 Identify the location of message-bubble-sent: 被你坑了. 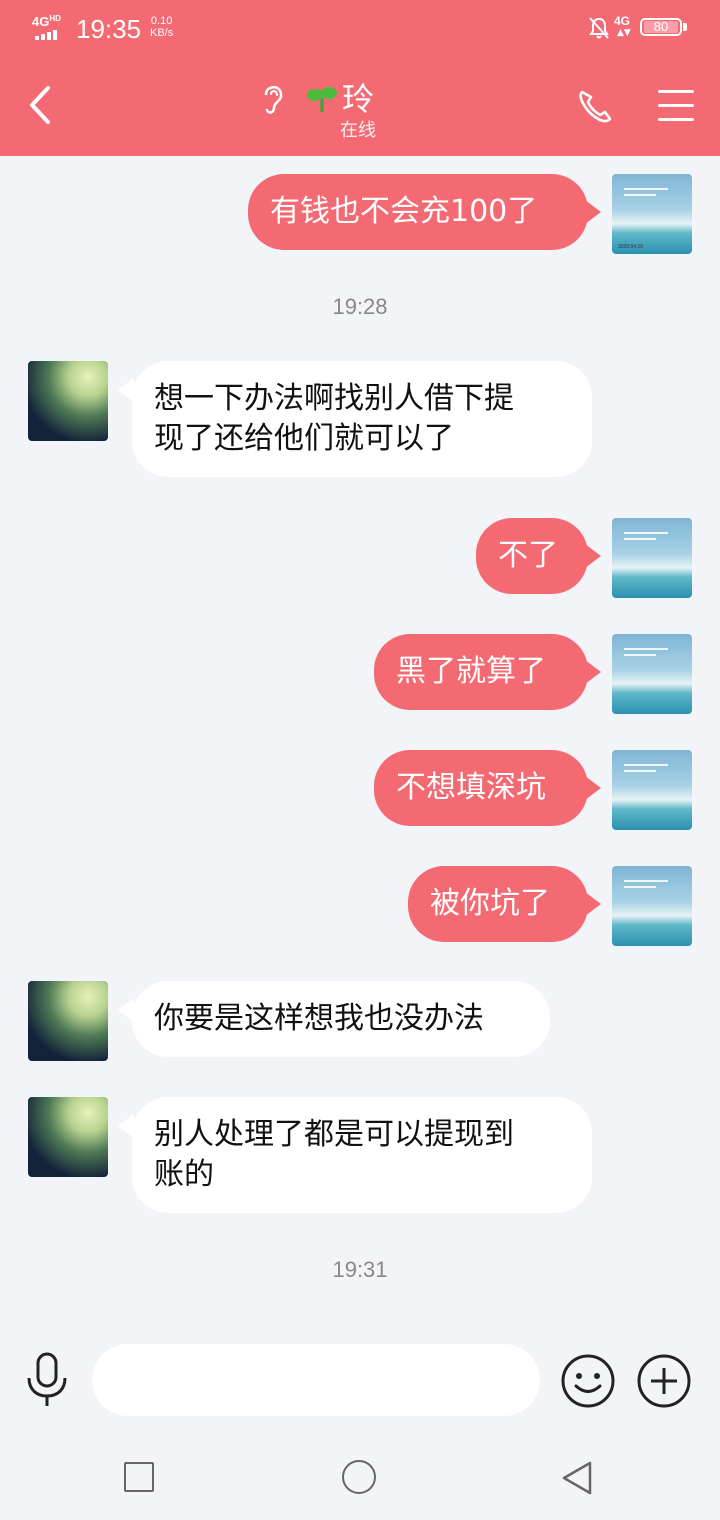
(498, 904).